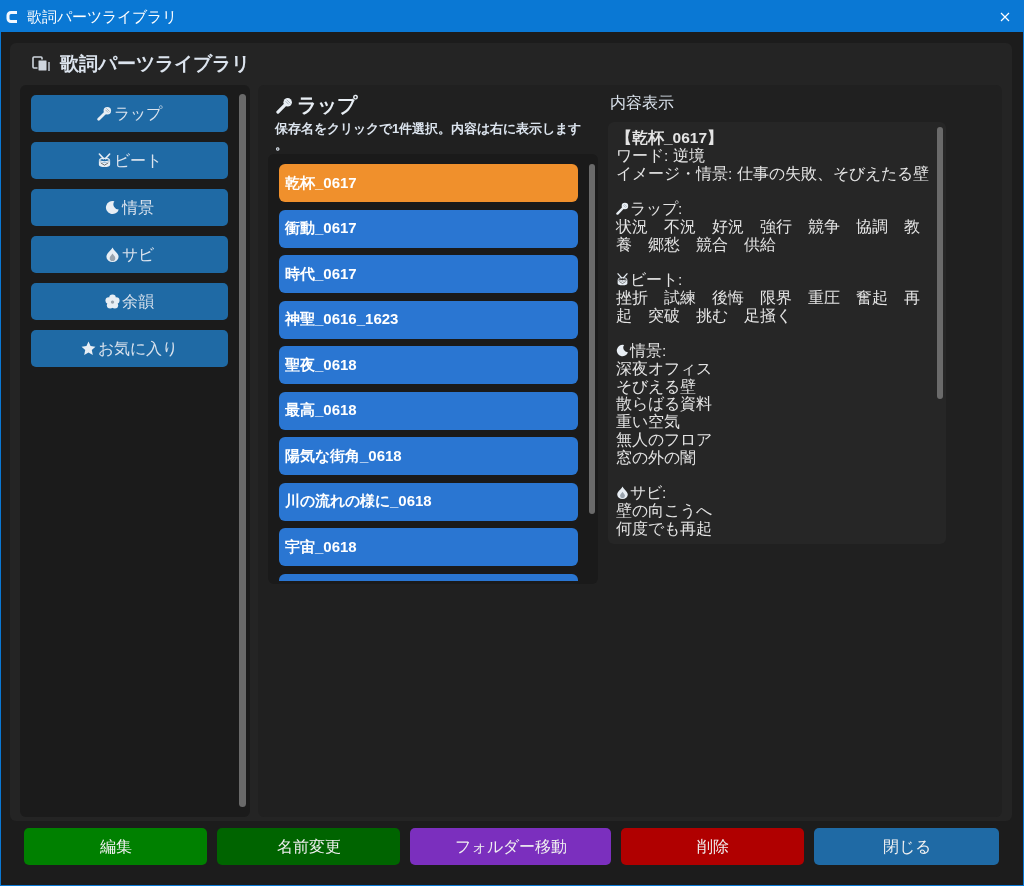 The width and height of the screenshot is (1024, 886). Describe the element at coordinates (664, 368) in the screenshot. I see `content-line: 深夜オフィス` at that location.